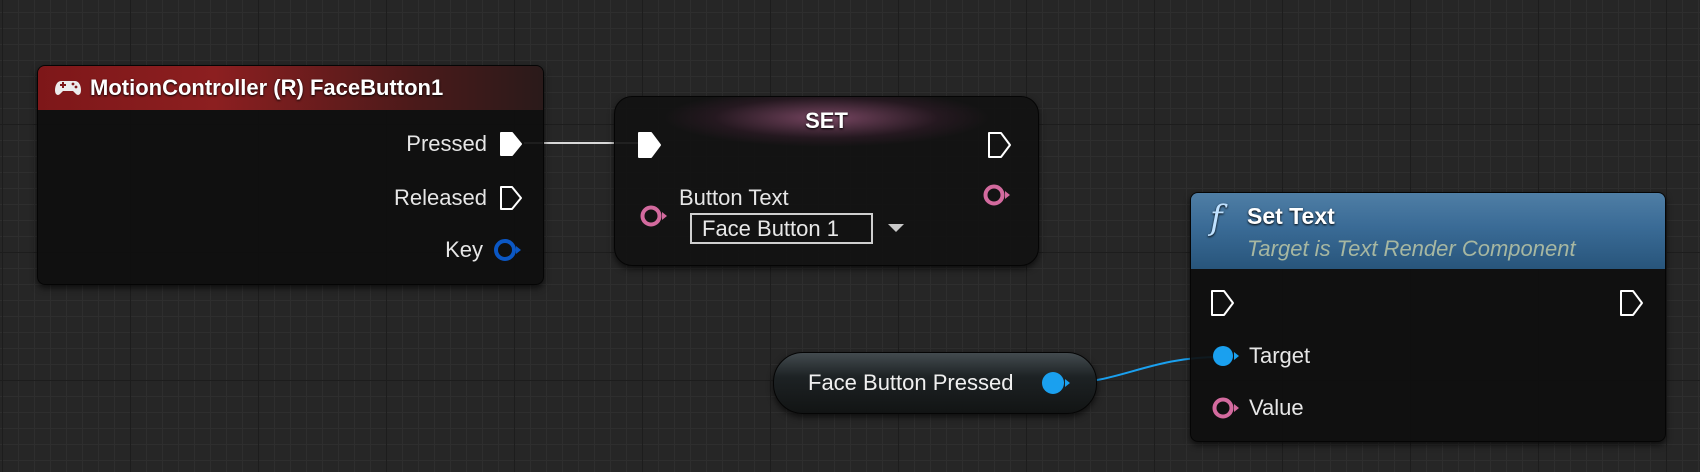  What do you see at coordinates (508, 250) in the screenshot?
I see `struct-pin-icon` at bounding box center [508, 250].